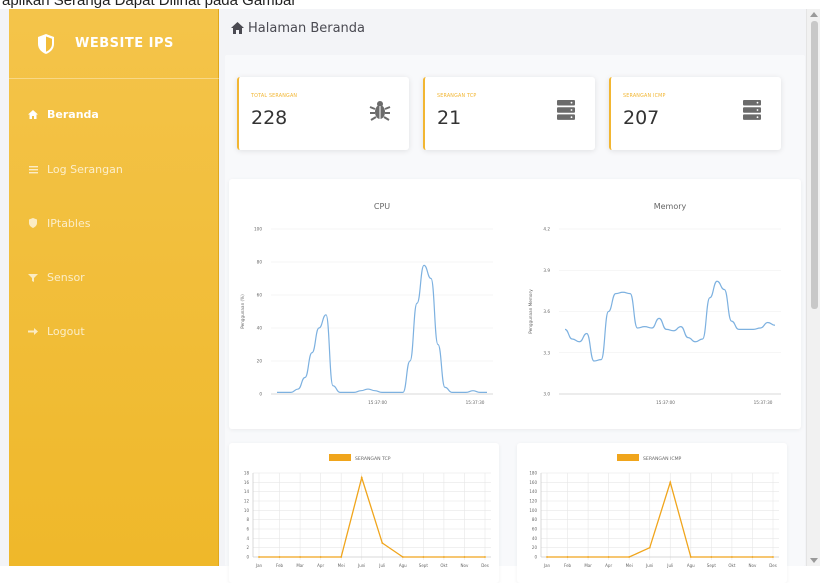 This screenshot has width=820, height=583. What do you see at coordinates (33, 114) in the screenshot?
I see `home-icon` at bounding box center [33, 114].